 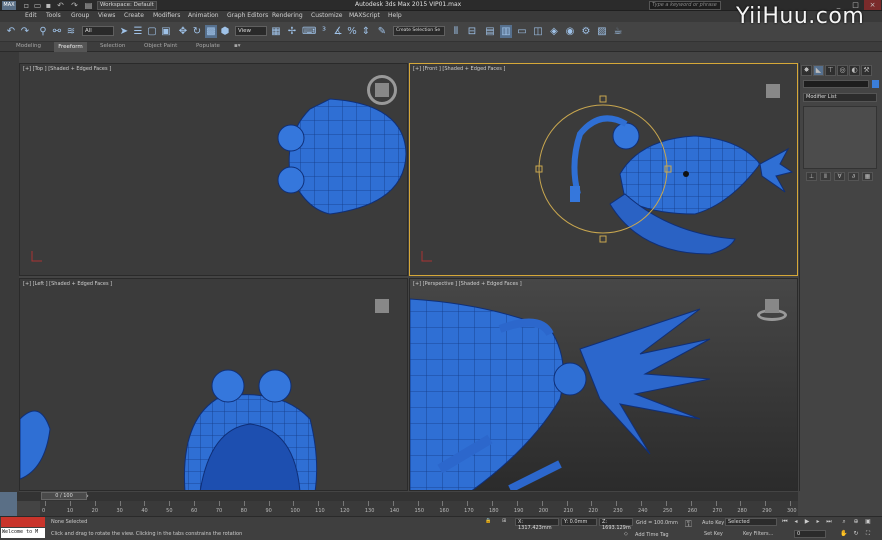 What do you see at coordinates (842, 70) in the screenshot?
I see `motion-tab-icon: ◎` at bounding box center [842, 70].